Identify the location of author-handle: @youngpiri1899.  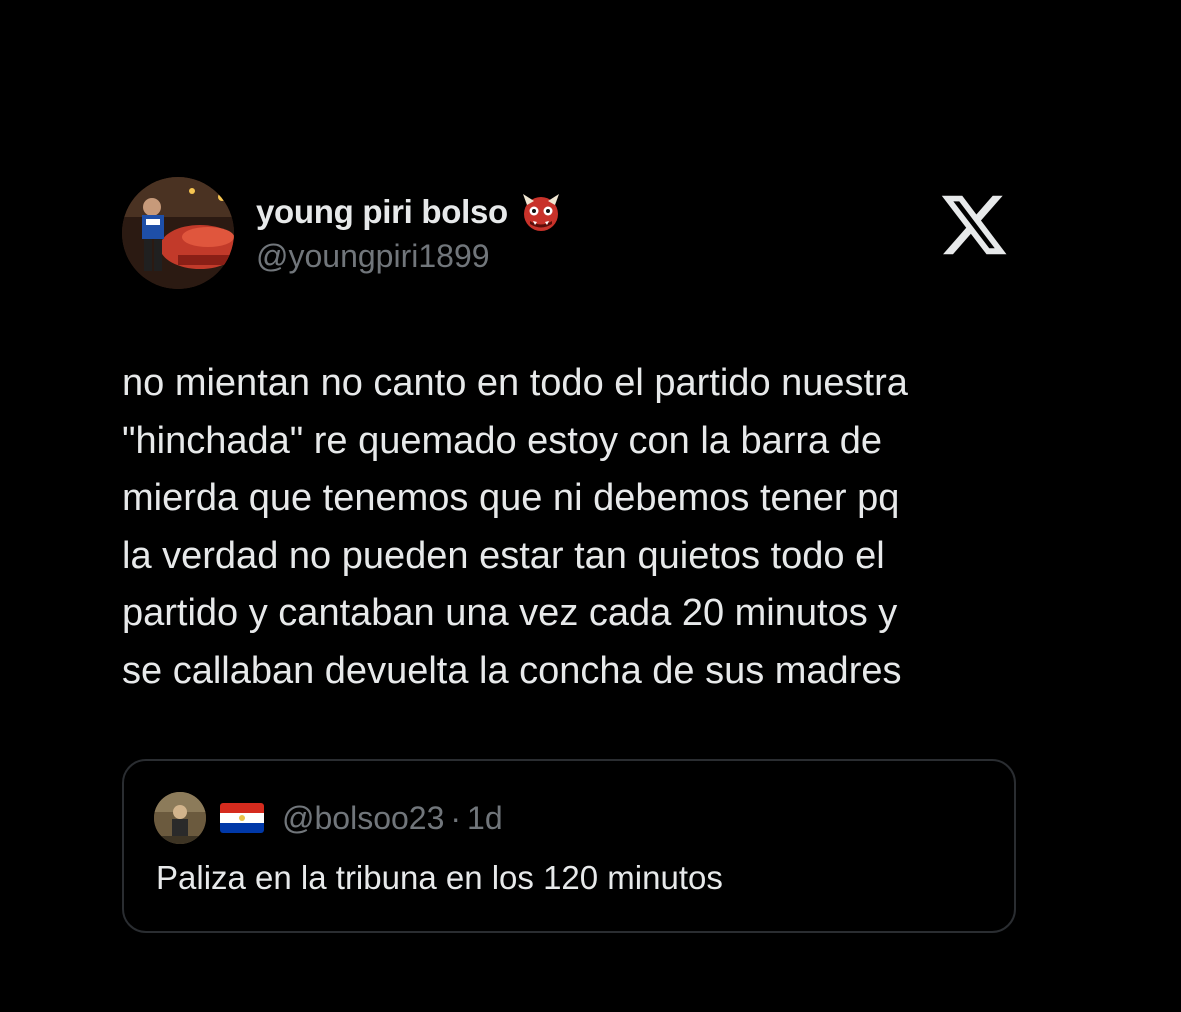
(373, 256).